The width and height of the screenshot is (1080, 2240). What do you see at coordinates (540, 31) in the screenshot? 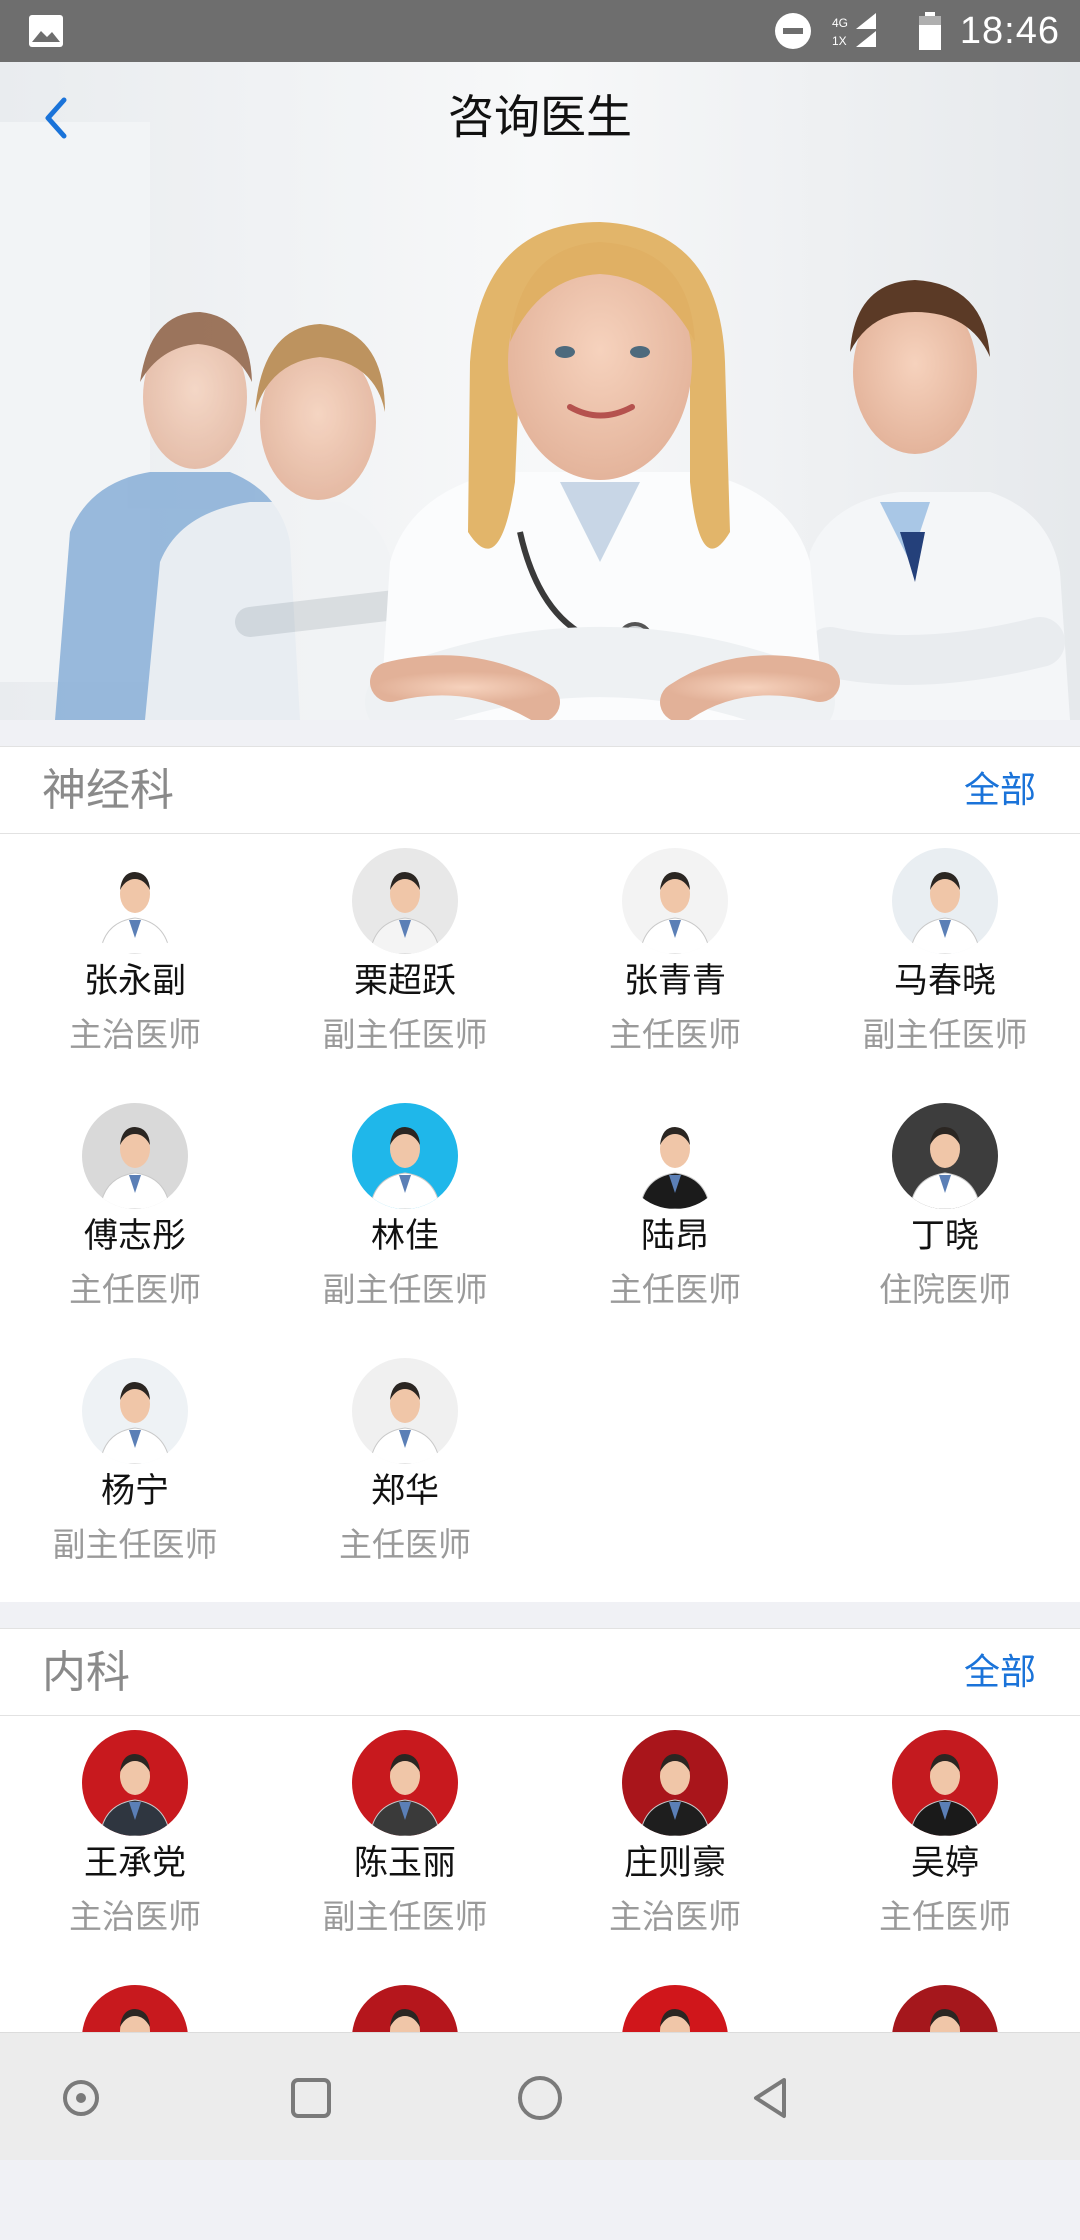
I see `status-bar: 4G 1X 18:46` at bounding box center [540, 31].